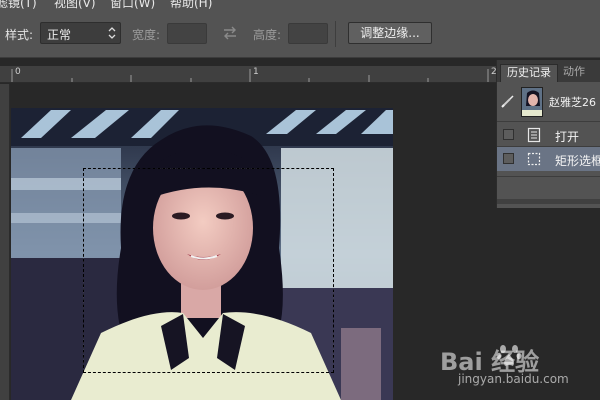 This screenshot has height=400, width=600. Describe the element at coordinates (19, 35) in the screenshot. I see `style-label: 样式:` at that location.